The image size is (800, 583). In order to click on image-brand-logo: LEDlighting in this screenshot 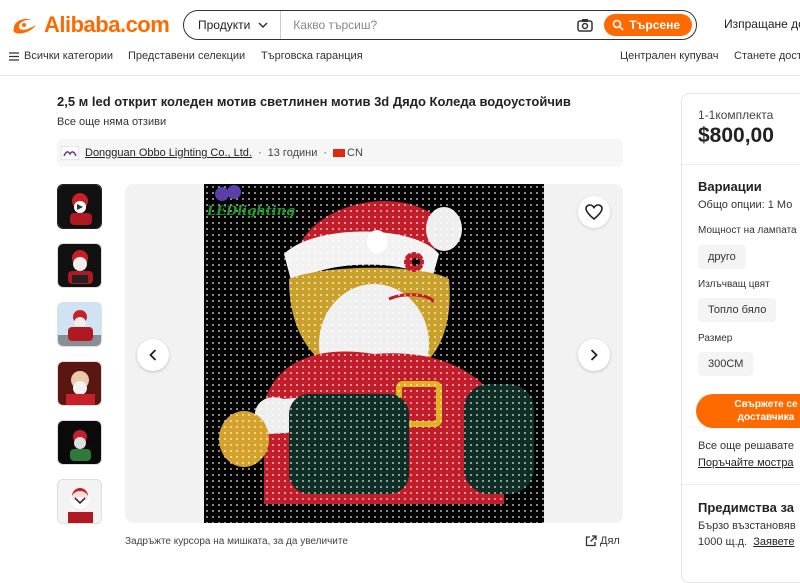, I will do `click(251, 211)`.